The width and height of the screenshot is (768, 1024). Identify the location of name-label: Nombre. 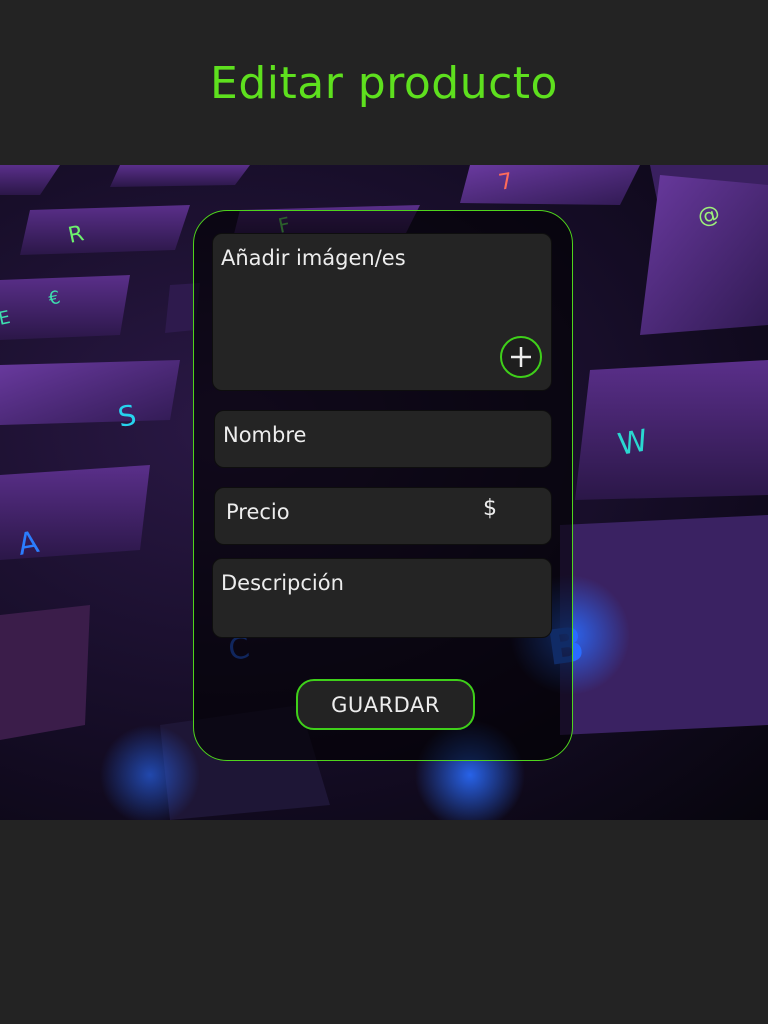
(265, 435).